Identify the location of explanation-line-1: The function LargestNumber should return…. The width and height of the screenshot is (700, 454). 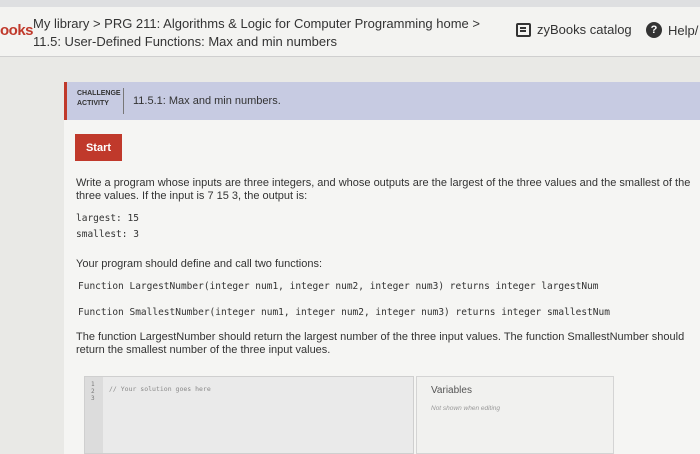
(380, 337).